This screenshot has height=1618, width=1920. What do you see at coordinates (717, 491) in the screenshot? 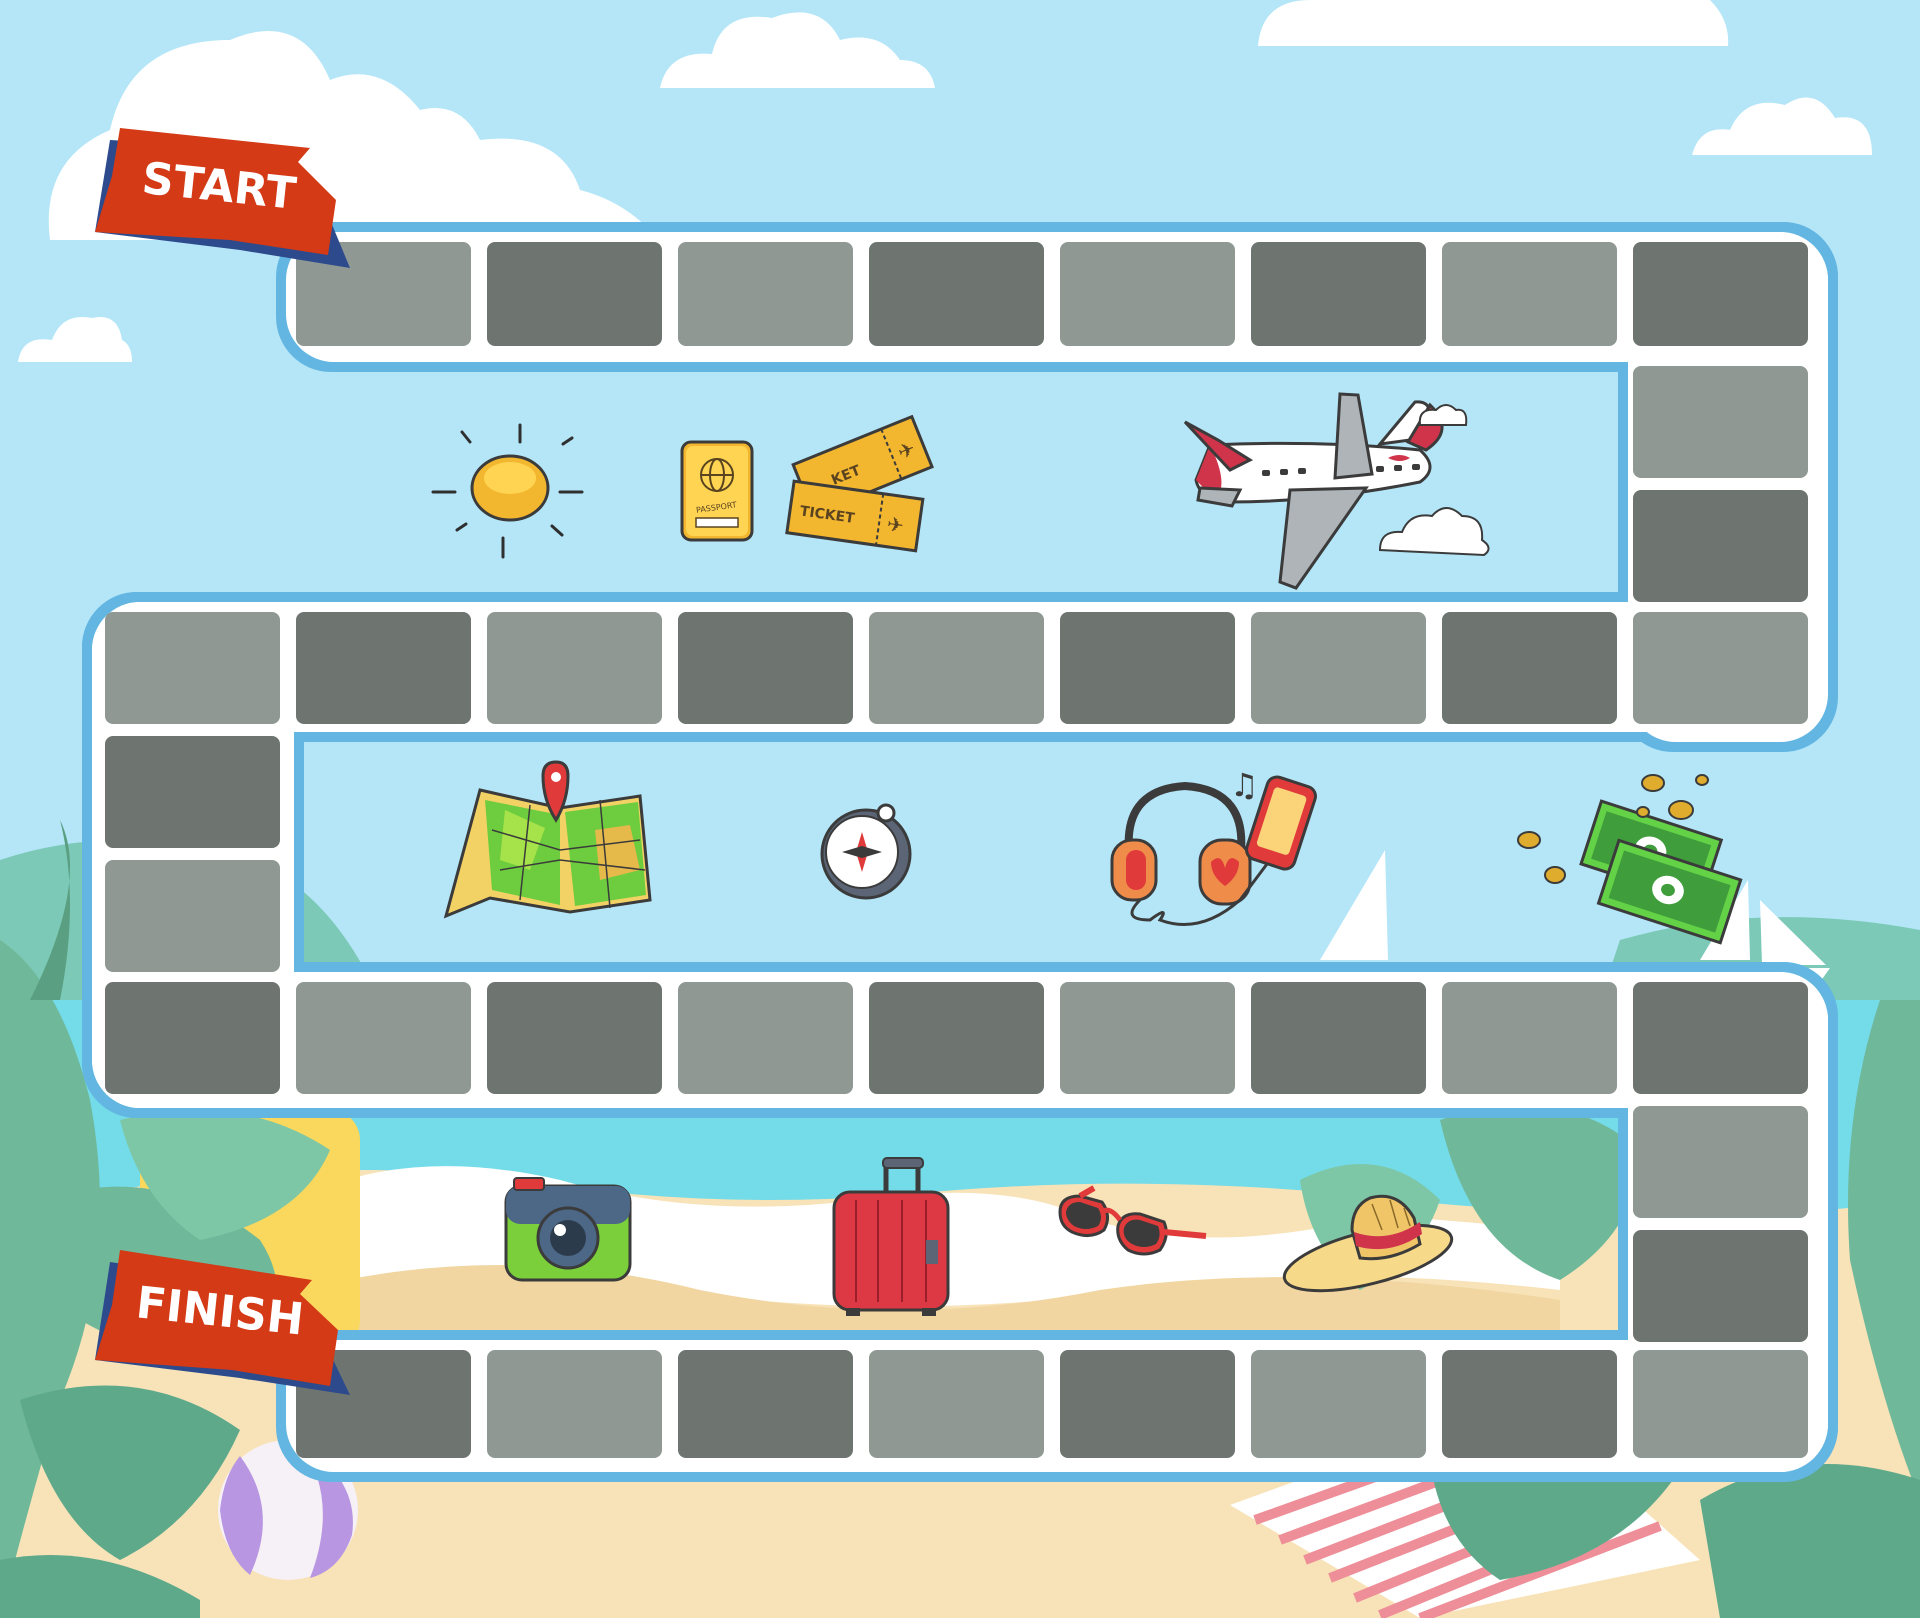
I see `passport-icon: PASSPORT` at bounding box center [717, 491].